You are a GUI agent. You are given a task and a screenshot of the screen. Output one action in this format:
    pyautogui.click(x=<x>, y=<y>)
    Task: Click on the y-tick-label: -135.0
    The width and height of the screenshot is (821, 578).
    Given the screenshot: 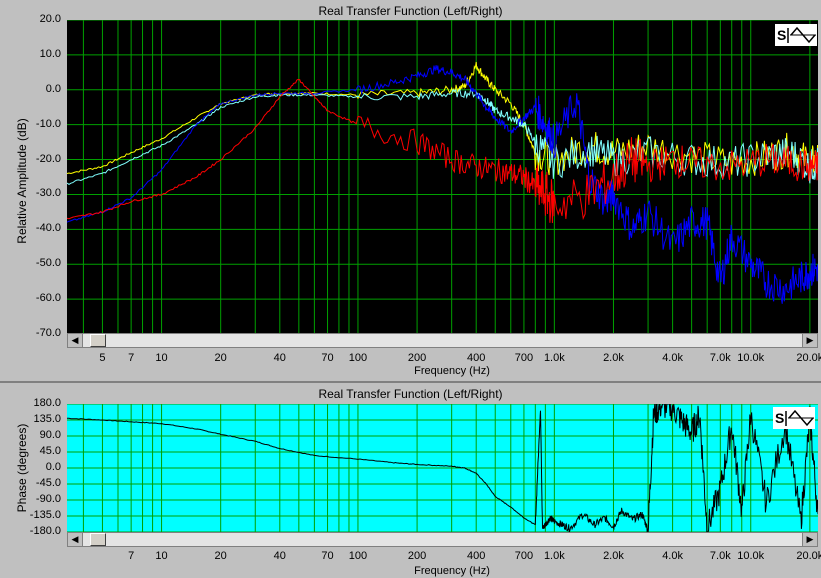 What is the action you would take?
    pyautogui.click(x=45, y=515)
    